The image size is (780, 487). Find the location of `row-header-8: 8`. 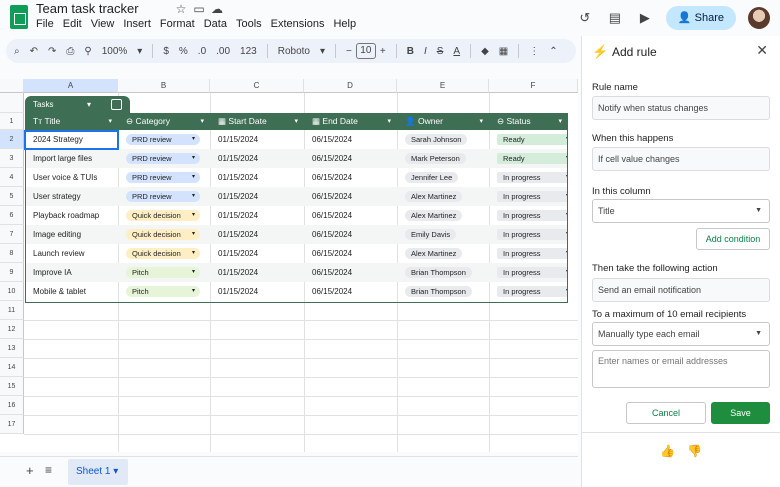

row-header-8: 8 is located at coordinates (12, 253).